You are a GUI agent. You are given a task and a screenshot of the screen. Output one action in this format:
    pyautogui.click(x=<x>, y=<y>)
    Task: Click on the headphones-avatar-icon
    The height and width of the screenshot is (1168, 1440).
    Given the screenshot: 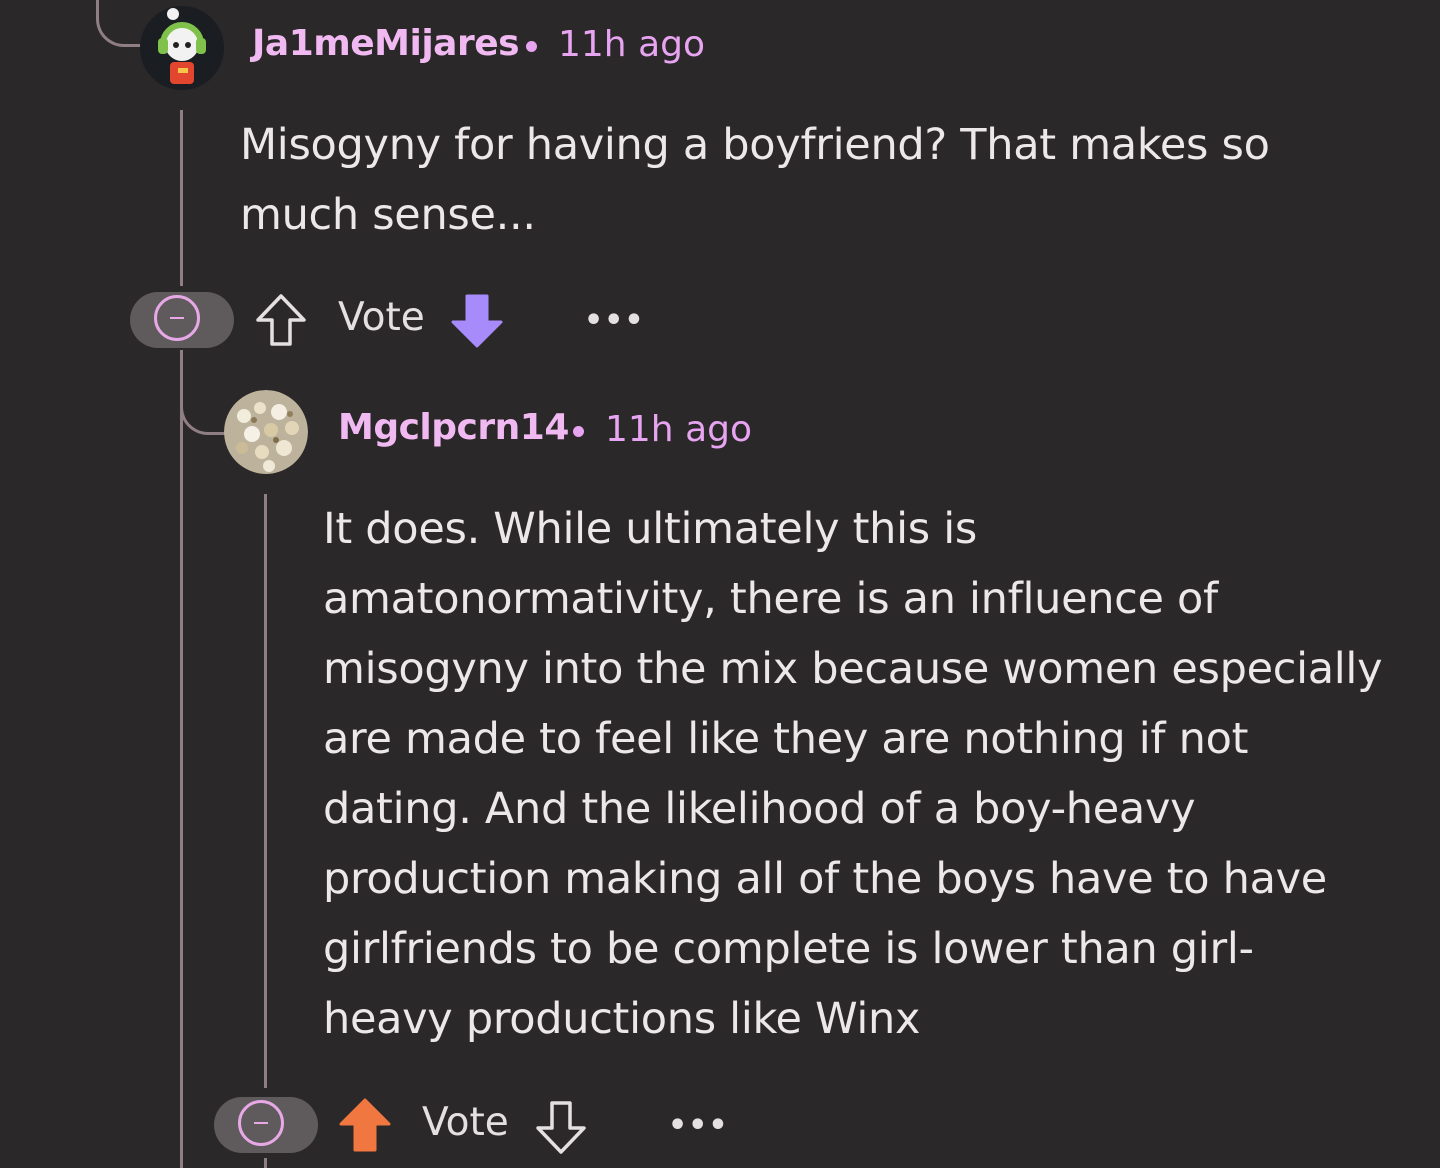 What is the action you would take?
    pyautogui.click(x=182, y=48)
    